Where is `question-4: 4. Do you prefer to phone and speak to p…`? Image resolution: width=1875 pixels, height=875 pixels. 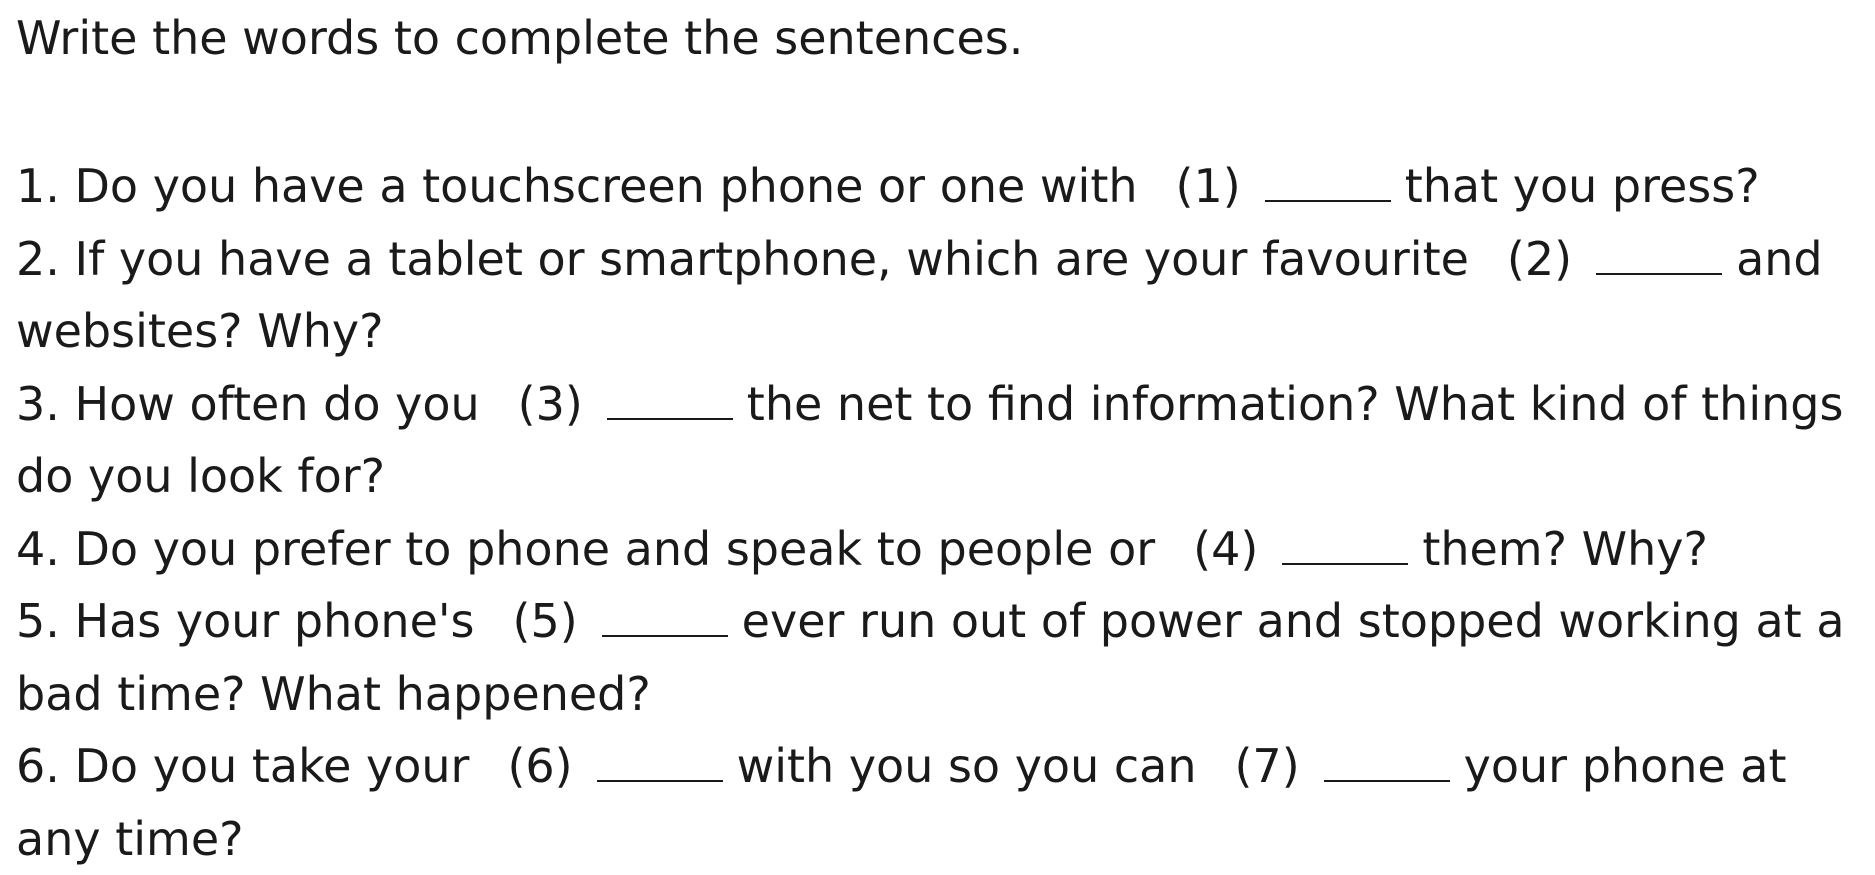
question-4: 4. Do you prefer to phone and speak to p… is located at coordinates (936, 549).